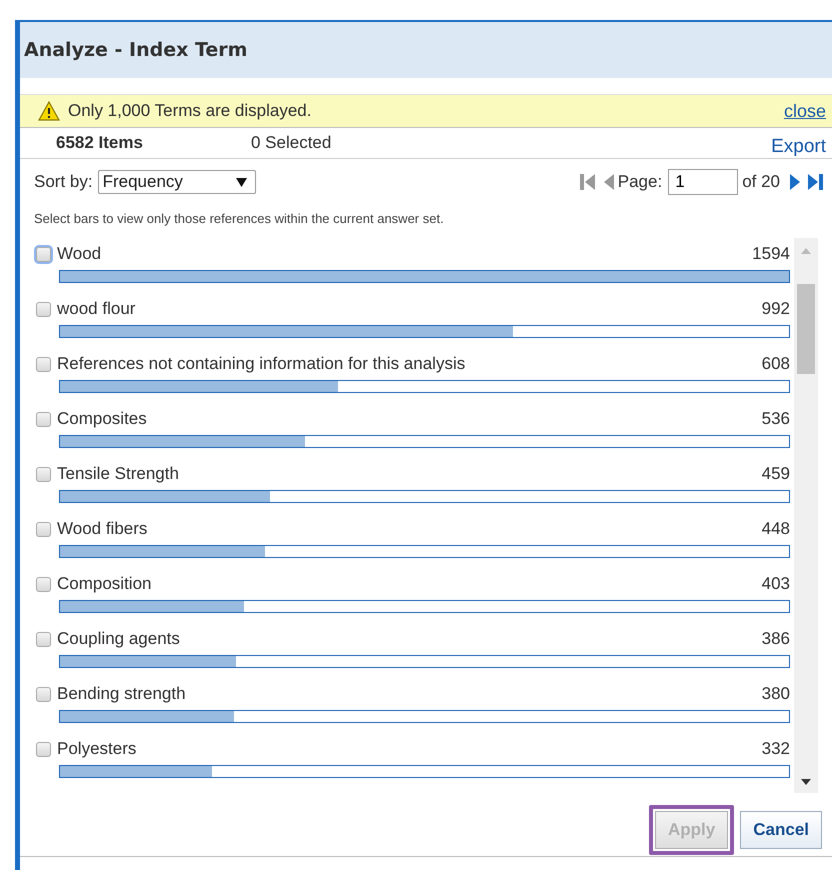 This screenshot has height=870, width=832. What do you see at coordinates (136, 50) in the screenshot?
I see `dialog-title: Analyze - Index Term` at bounding box center [136, 50].